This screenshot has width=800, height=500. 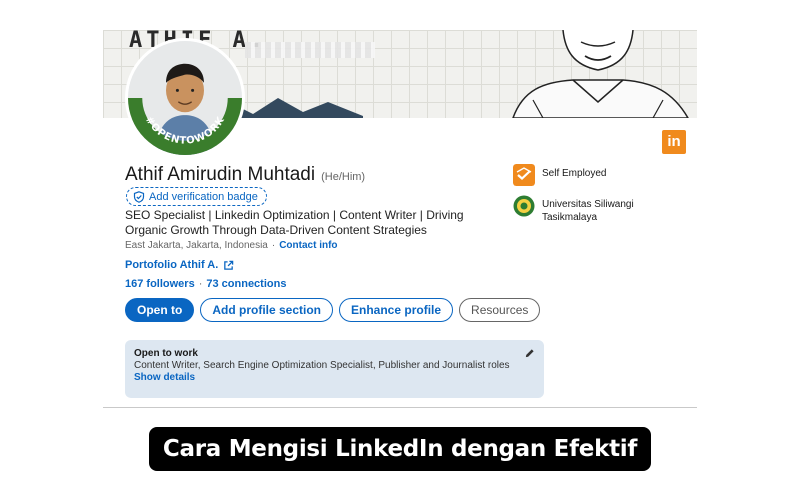 I want to click on education-item: Universitas Siliwangi Tasikmalaya, so click(x=588, y=209).